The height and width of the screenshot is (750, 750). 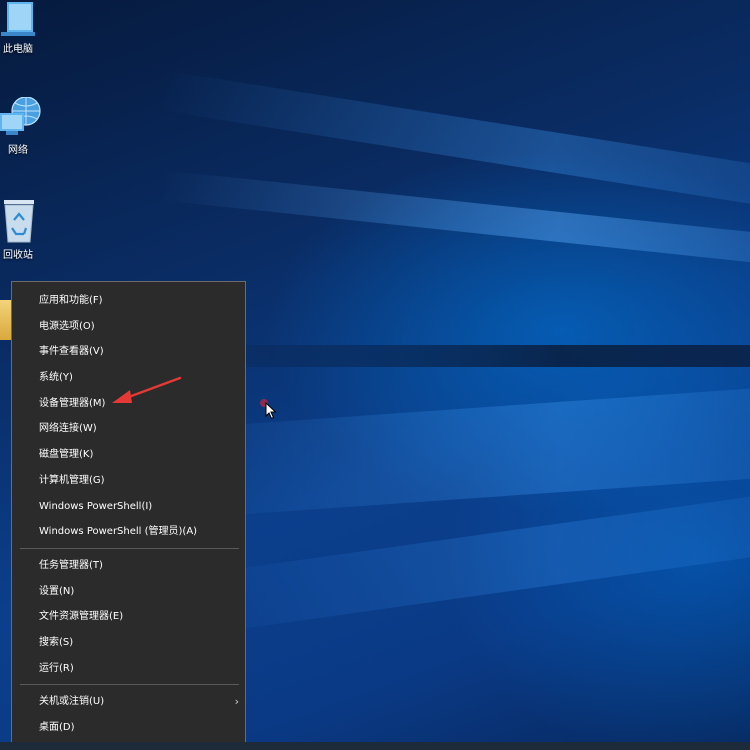 What do you see at coordinates (57, 727) in the screenshot?
I see `menu-item-label: 桌面(D)` at bounding box center [57, 727].